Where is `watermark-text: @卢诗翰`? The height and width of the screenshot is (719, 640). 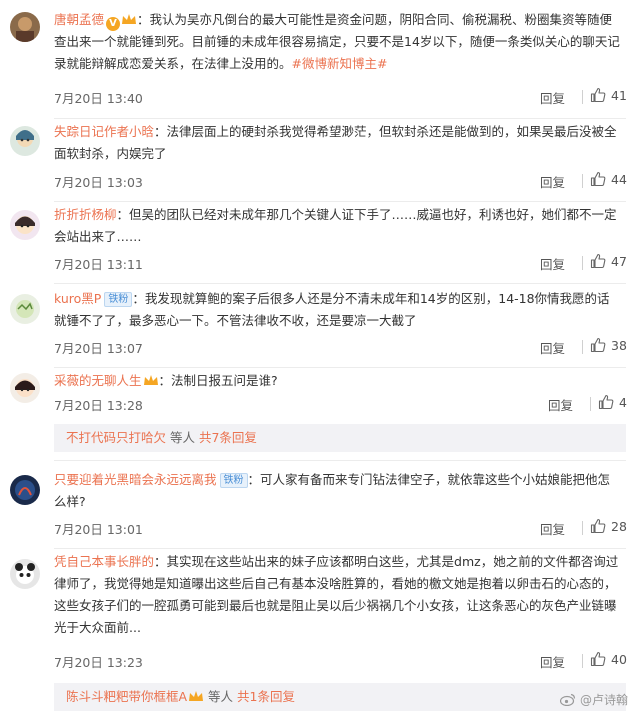 watermark-text: @卢诗翰 is located at coordinates (603, 700).